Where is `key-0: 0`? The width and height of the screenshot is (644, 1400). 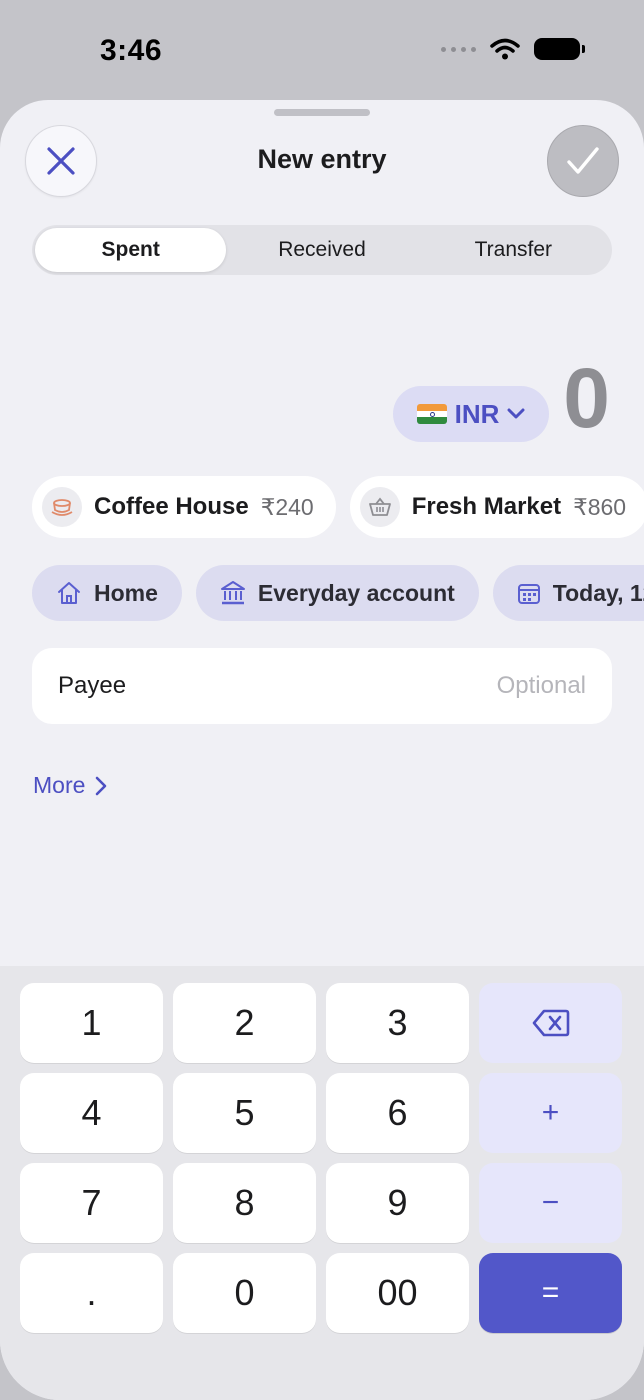
key-0: 0 is located at coordinates (244, 1293).